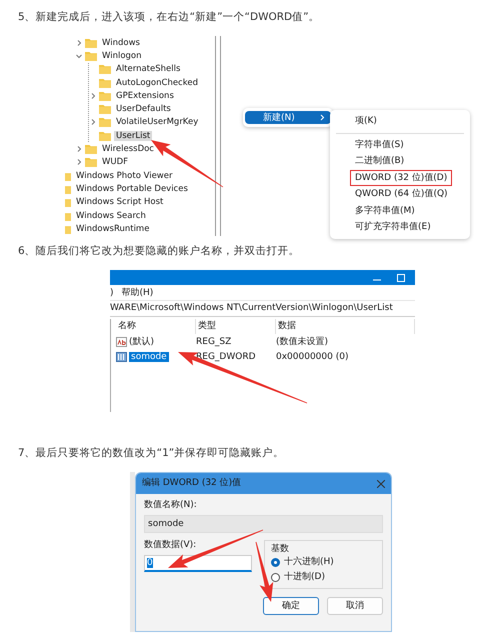  What do you see at coordinates (304, 577) in the screenshot?
I see `radio-label: 十进制(D)` at bounding box center [304, 577].